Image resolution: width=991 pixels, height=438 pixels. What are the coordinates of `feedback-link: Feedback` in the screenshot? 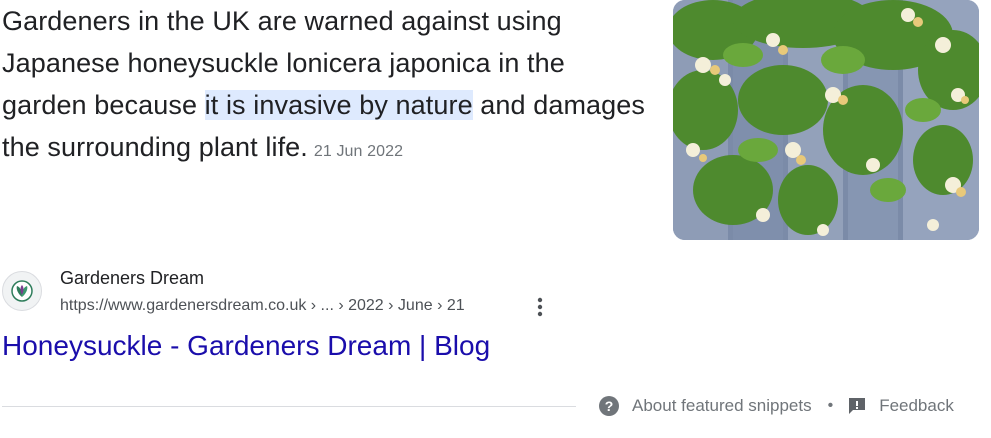 It's located at (900, 406).